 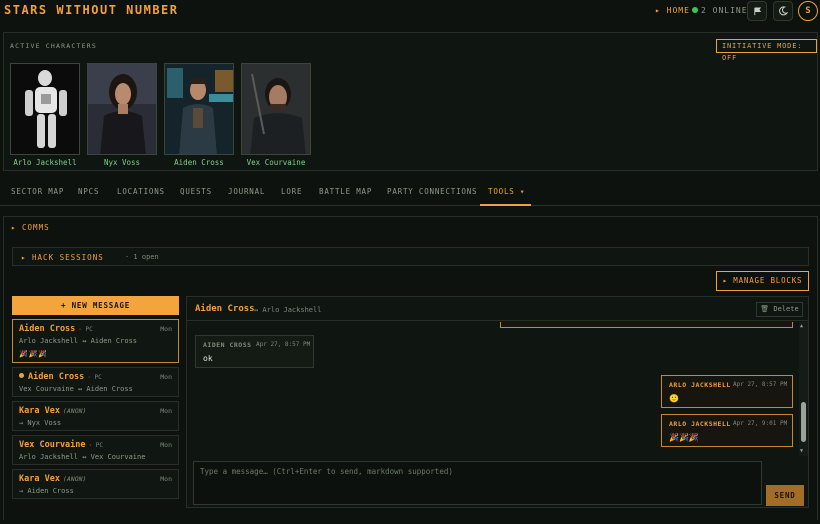 I want to click on theme-toggle-button, so click(x=783, y=11).